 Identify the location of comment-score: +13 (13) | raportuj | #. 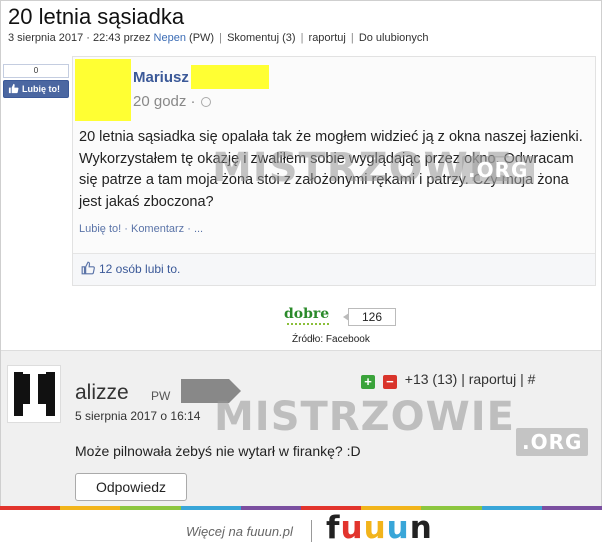
(470, 379).